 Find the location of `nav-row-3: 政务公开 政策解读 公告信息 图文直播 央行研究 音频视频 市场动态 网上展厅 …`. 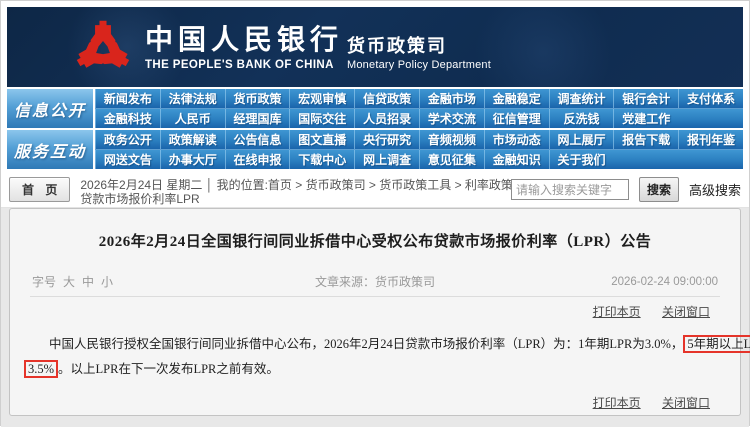

nav-row-3: 政务公开 政策解读 公告信息 图文直播 央行研究 音频视频 市场动态 网上展厅 … is located at coordinates (419, 139).